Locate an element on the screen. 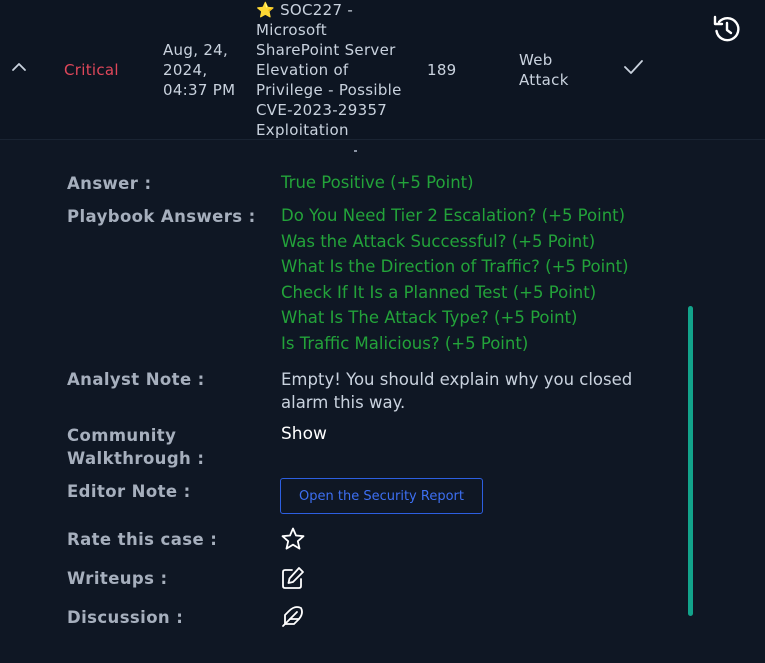  feather-icon is located at coordinates (293, 616).